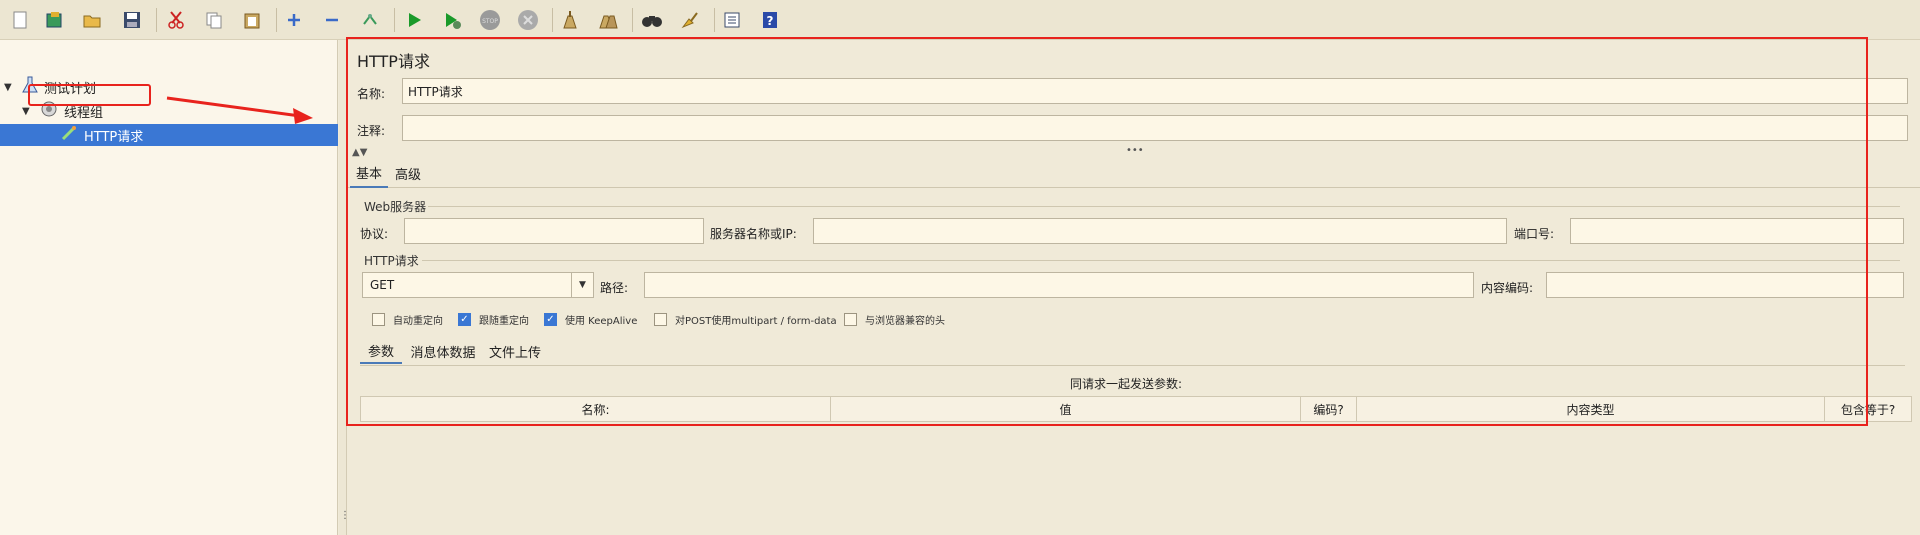  What do you see at coordinates (214, 20) in the screenshot?
I see `copy-icon` at bounding box center [214, 20].